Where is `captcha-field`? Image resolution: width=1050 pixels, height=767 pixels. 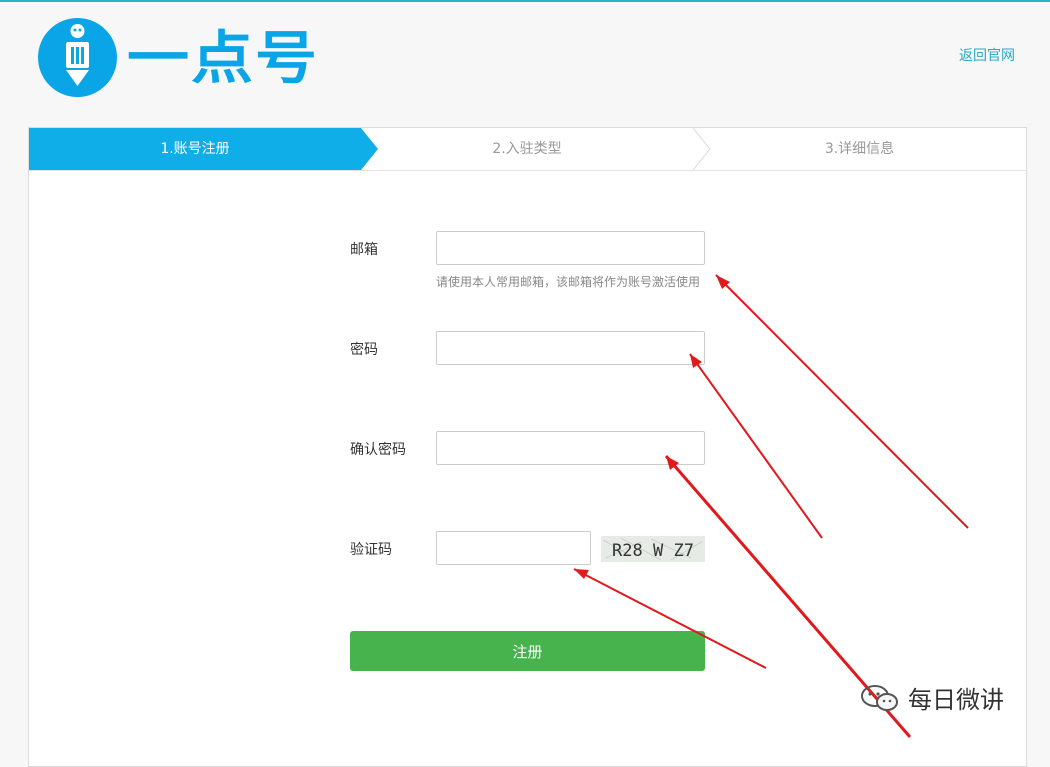
captcha-field is located at coordinates (513, 548).